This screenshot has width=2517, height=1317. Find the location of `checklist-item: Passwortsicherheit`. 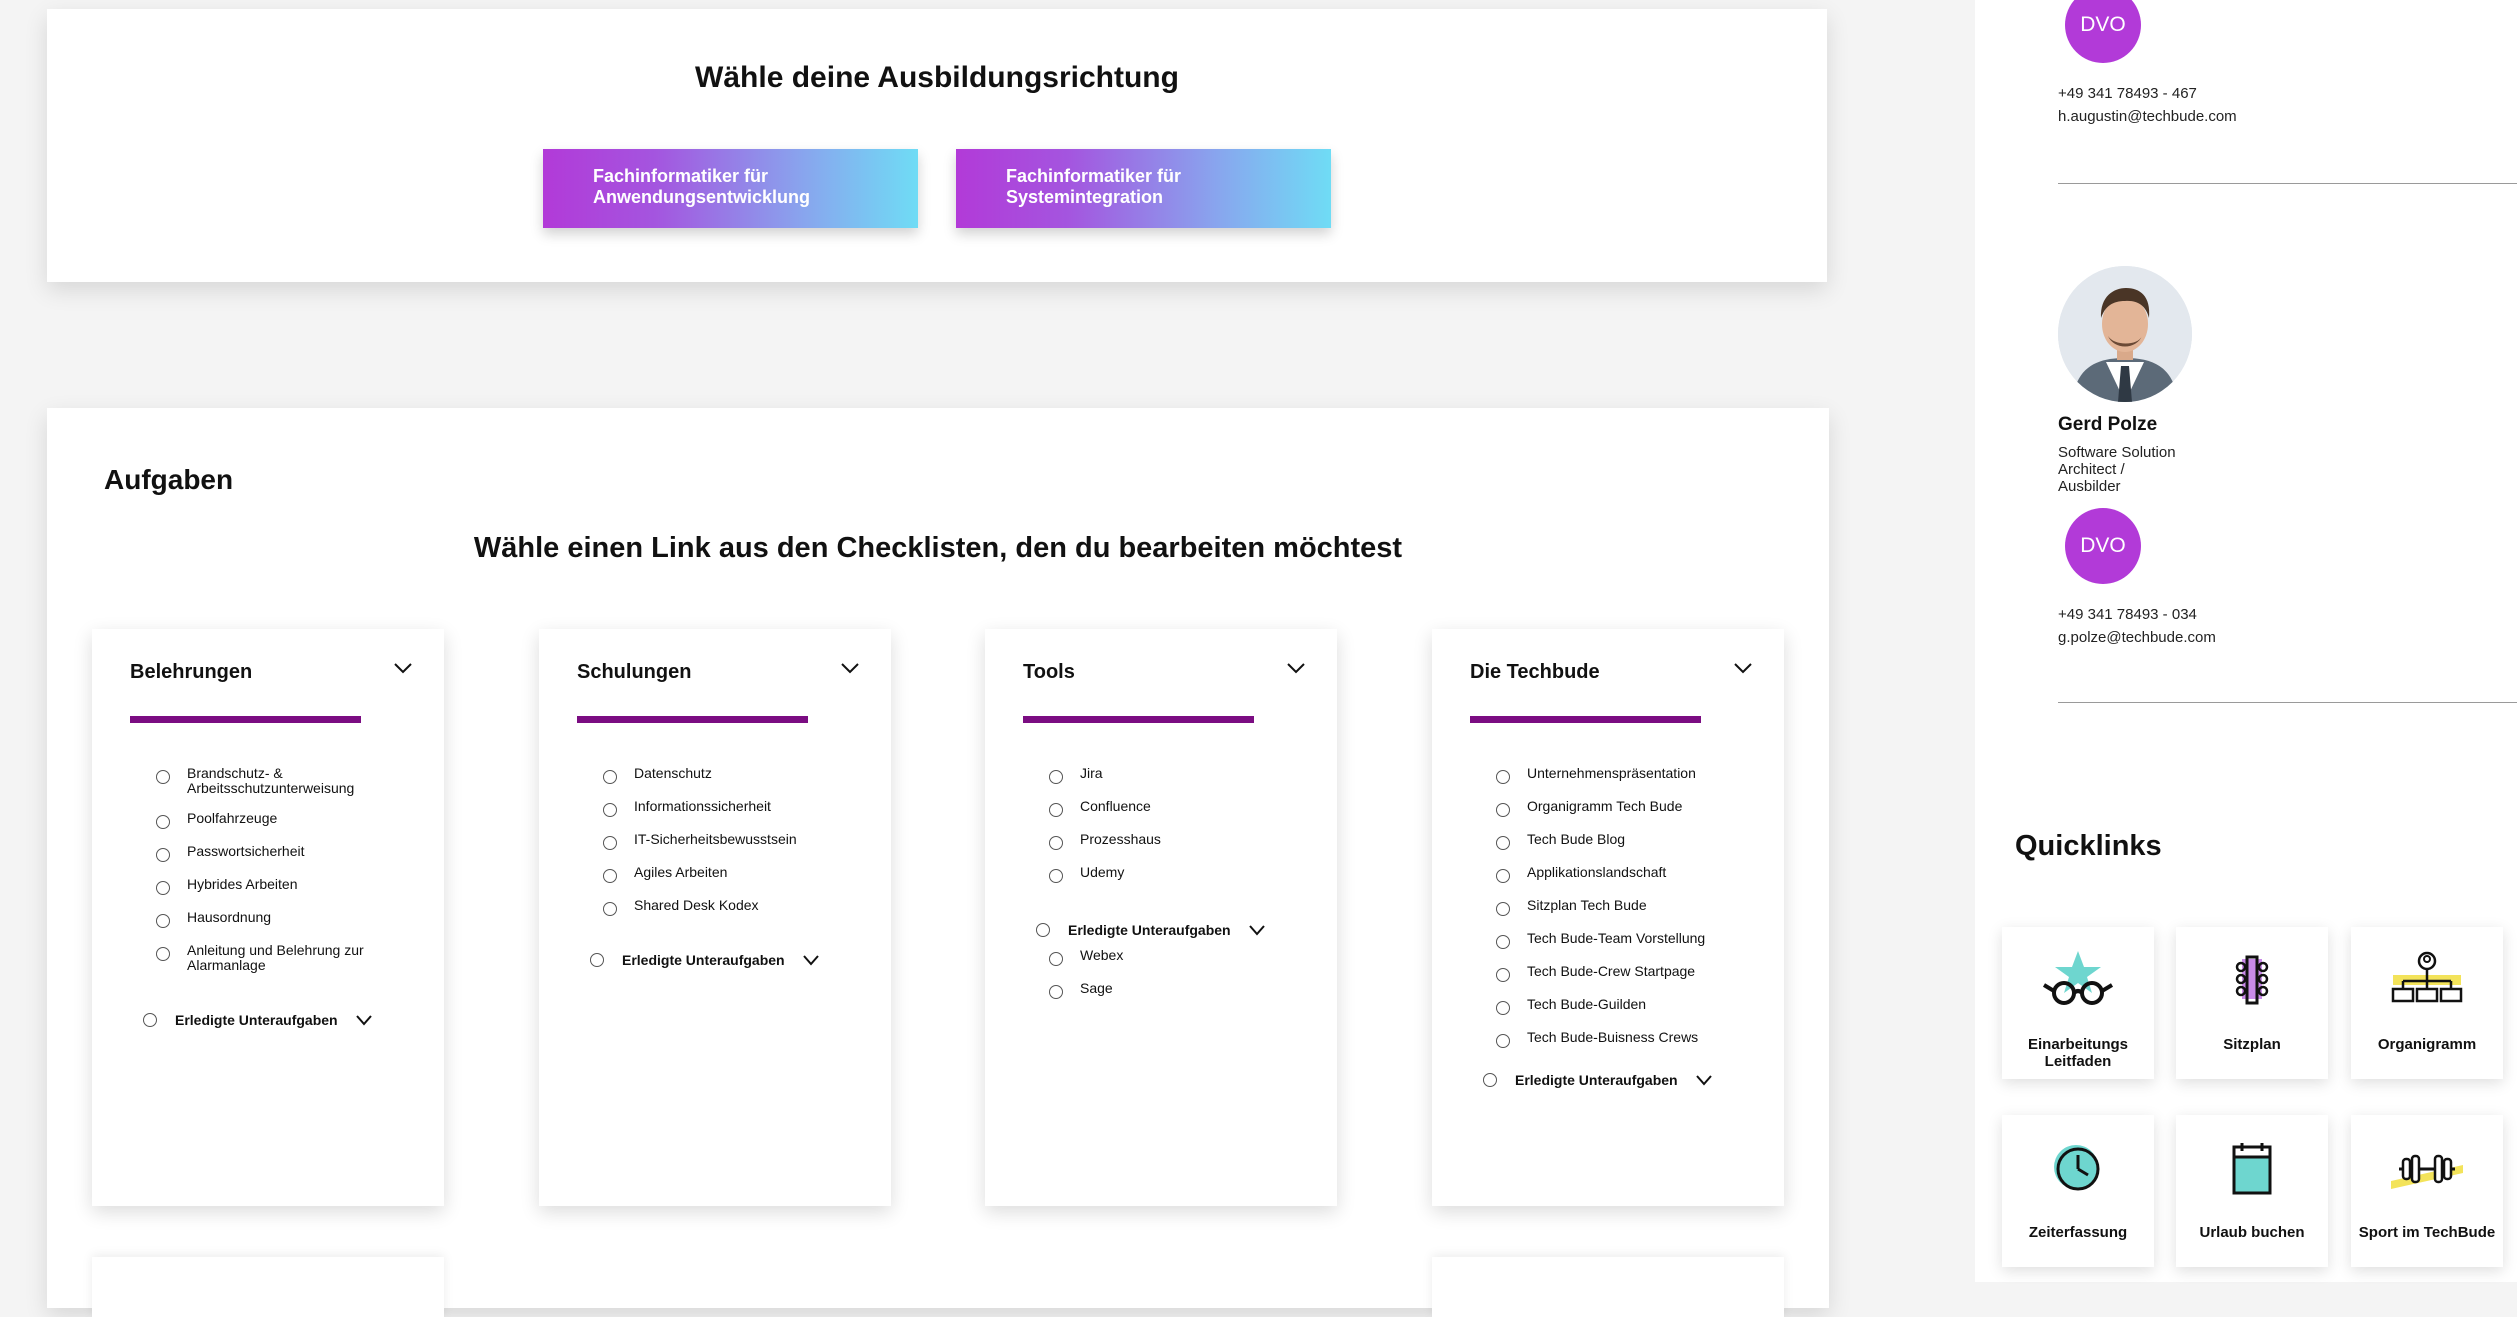

checklist-item: Passwortsicherheit is located at coordinates (292, 853).